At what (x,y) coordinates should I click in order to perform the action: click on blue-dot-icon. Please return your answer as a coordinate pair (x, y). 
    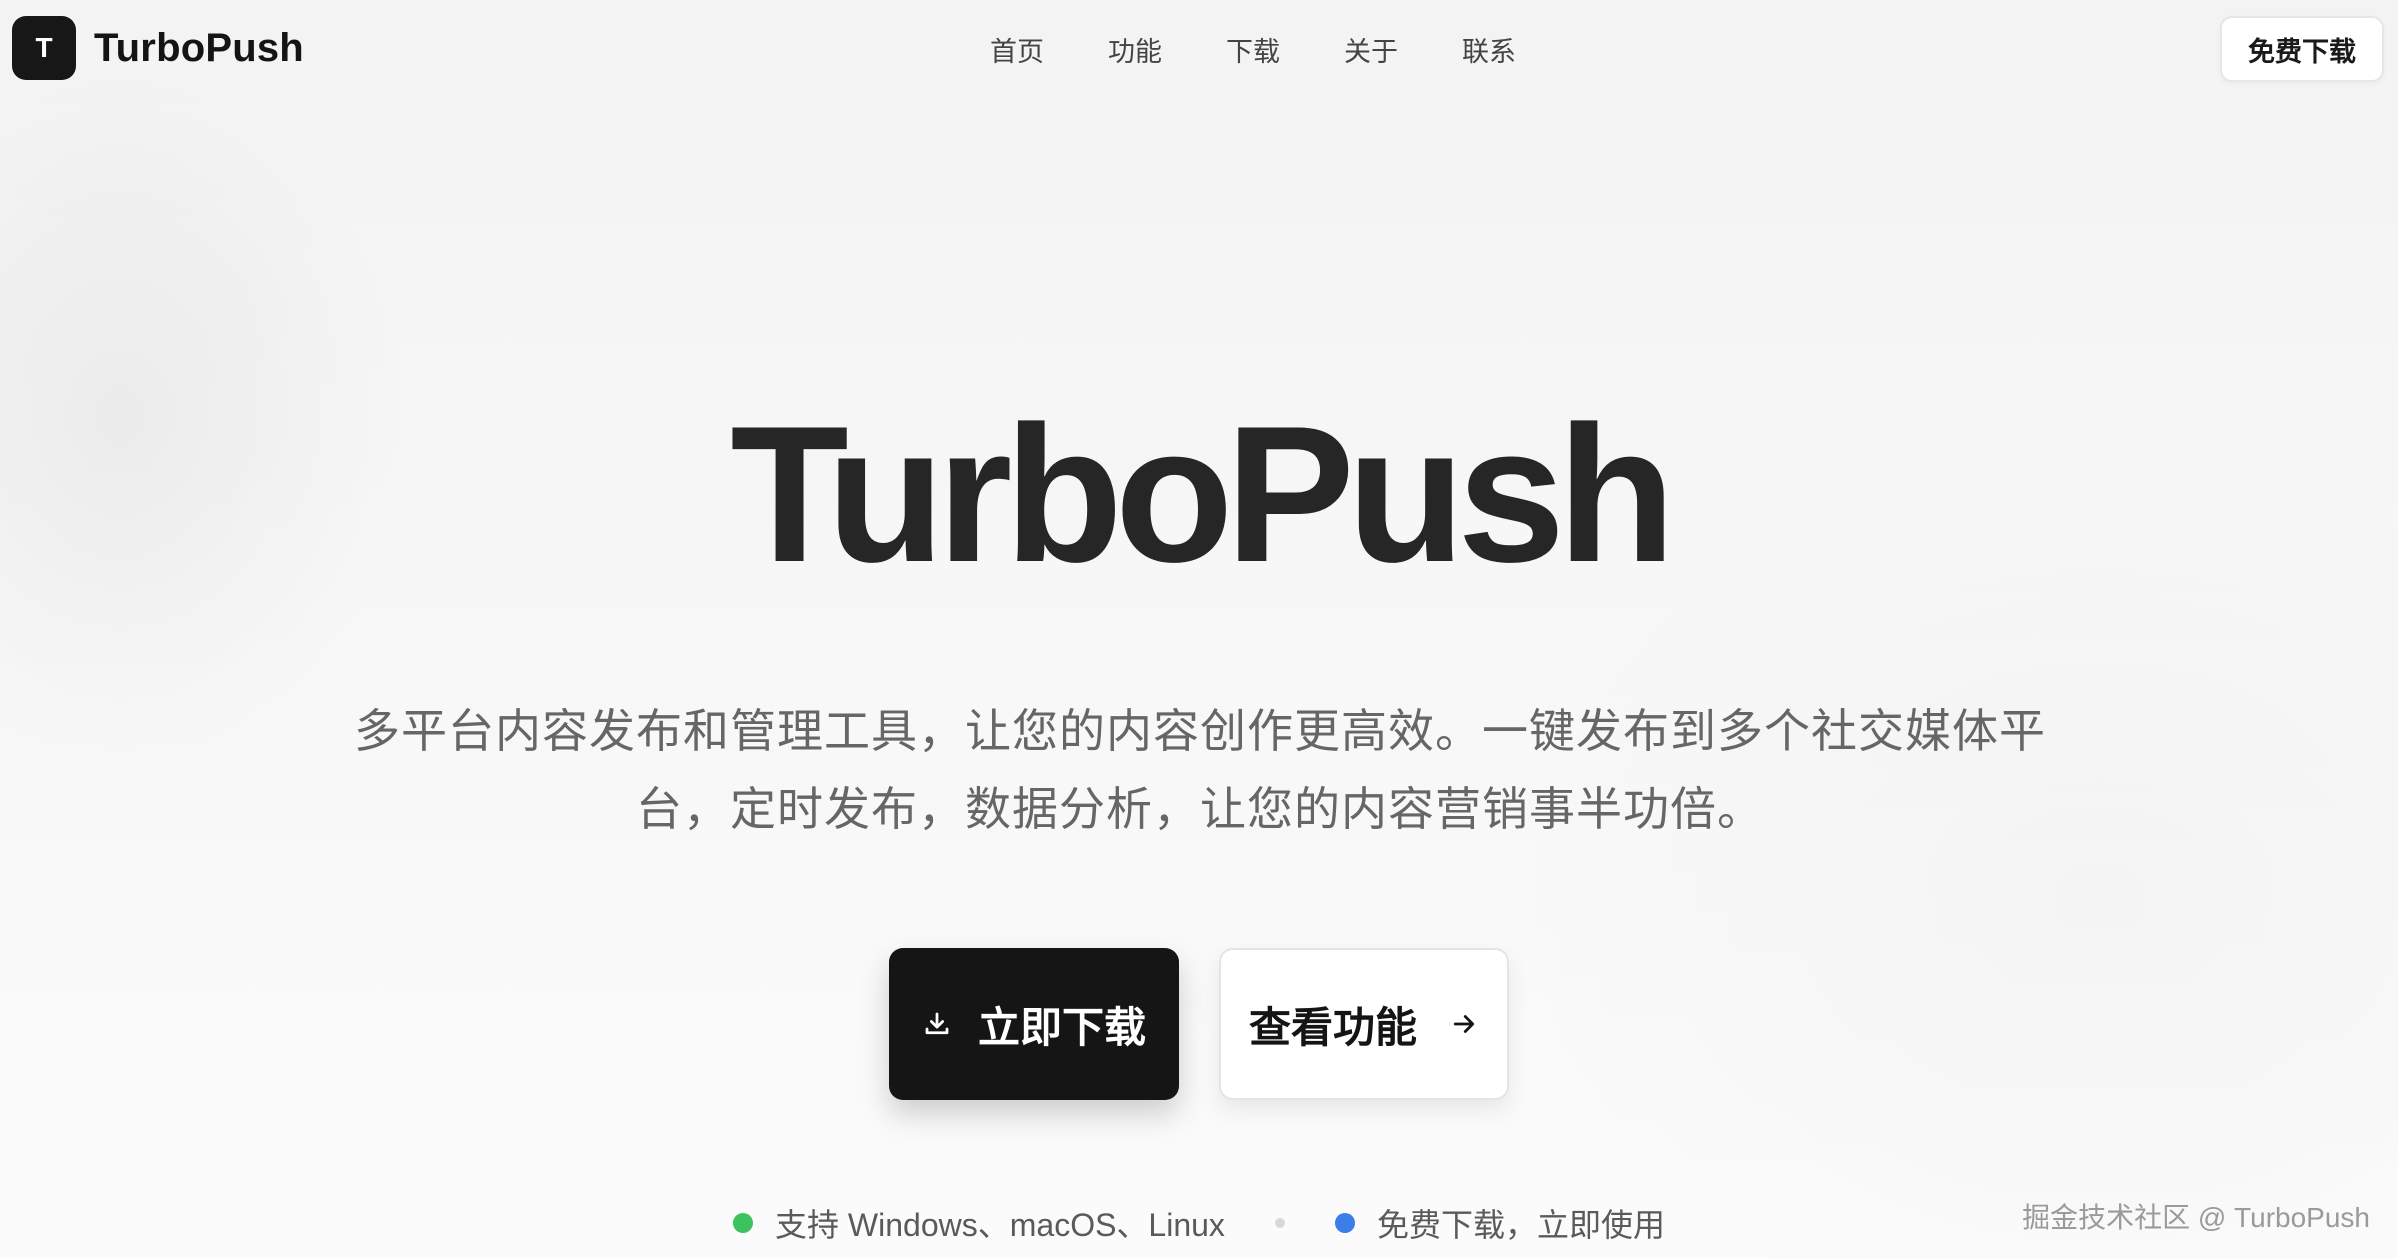
    Looking at the image, I should click on (1344, 1223).